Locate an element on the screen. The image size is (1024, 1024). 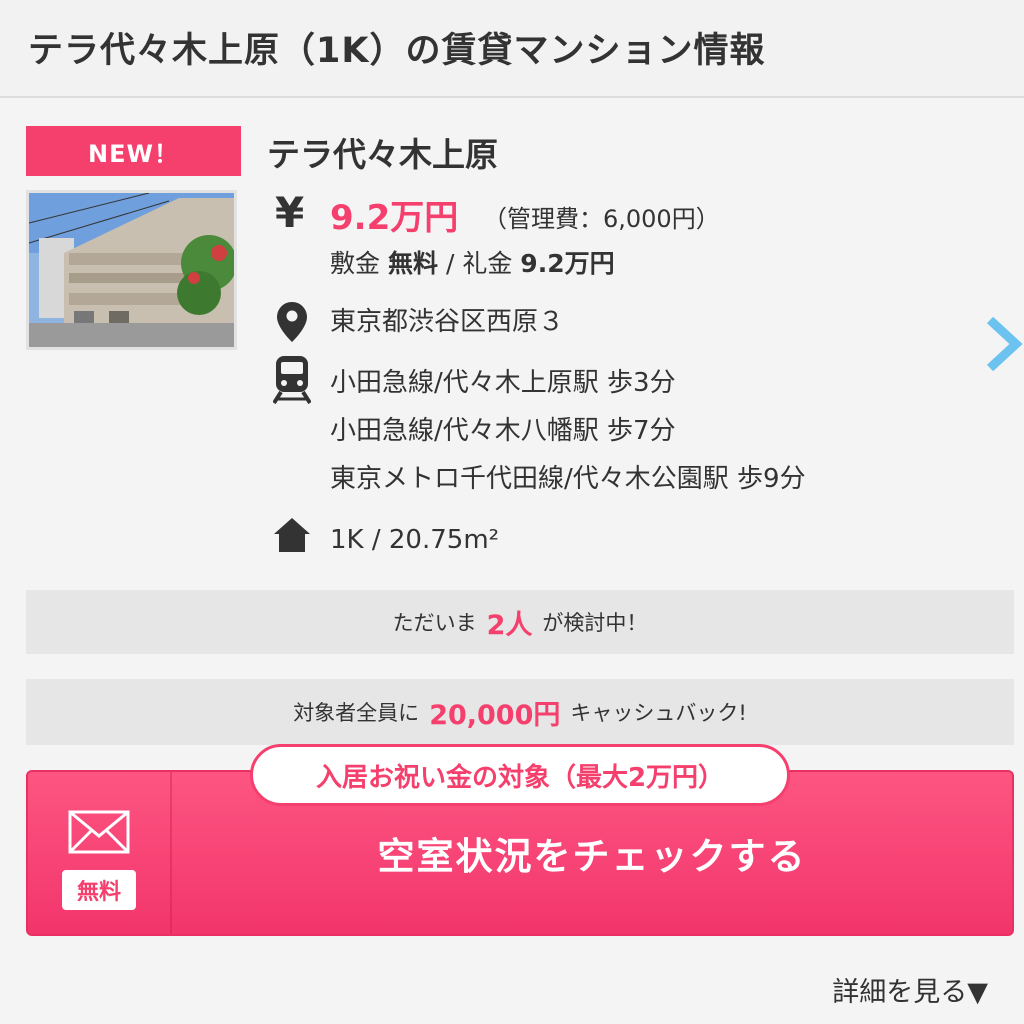
gift-badge: 入居お祝い金の対象（最大2万円） is located at coordinates (520, 775).